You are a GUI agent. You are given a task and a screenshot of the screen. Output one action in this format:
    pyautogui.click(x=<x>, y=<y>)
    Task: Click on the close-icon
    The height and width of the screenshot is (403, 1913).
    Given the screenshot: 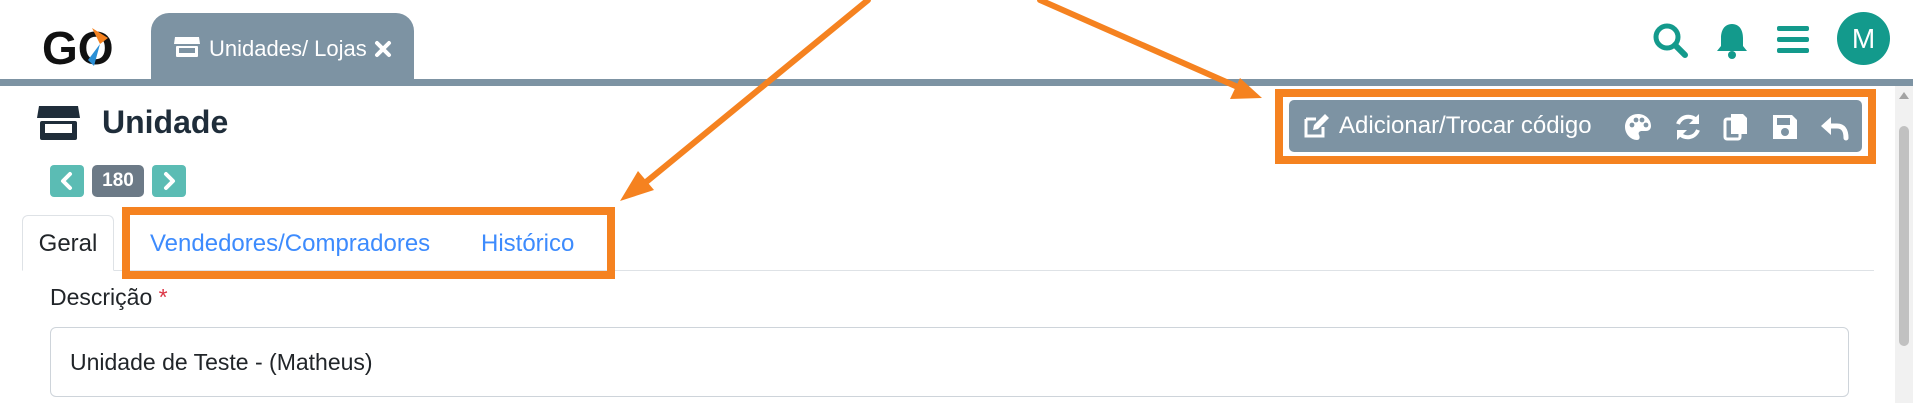 What is the action you would take?
    pyautogui.click(x=383, y=49)
    